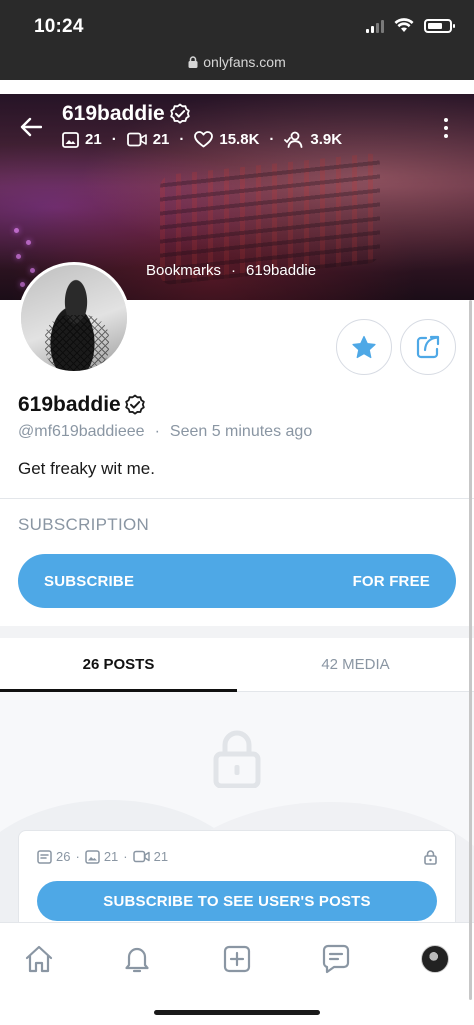 The width and height of the screenshot is (474, 1025). I want to click on home-indicator, so click(237, 1012).